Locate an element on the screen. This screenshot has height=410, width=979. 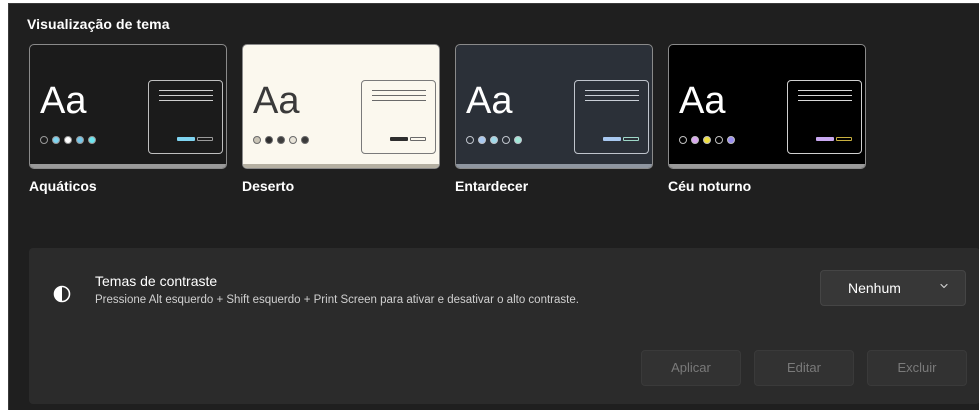
theme-label-ceu-noturno: Céu noturno is located at coordinates (709, 186).